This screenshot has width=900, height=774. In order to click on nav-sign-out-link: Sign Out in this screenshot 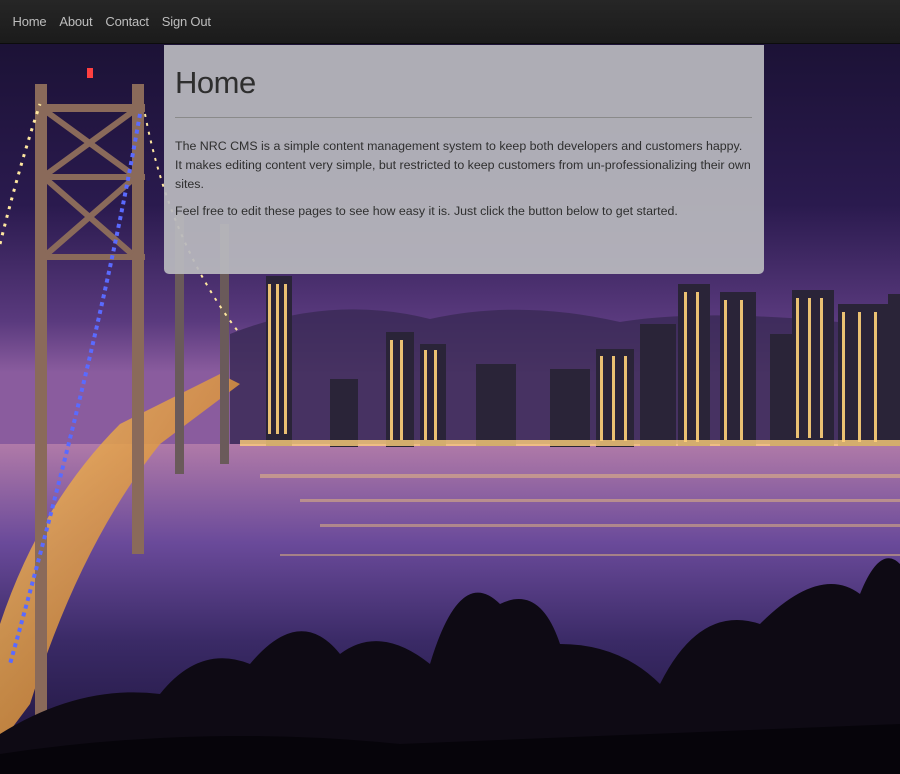, I will do `click(186, 21)`.